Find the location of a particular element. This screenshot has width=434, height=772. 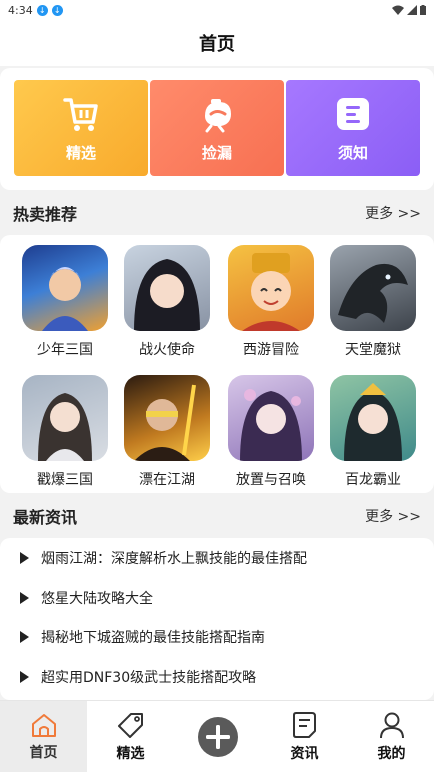

quick-tile-notice: 须知 is located at coordinates (353, 128).